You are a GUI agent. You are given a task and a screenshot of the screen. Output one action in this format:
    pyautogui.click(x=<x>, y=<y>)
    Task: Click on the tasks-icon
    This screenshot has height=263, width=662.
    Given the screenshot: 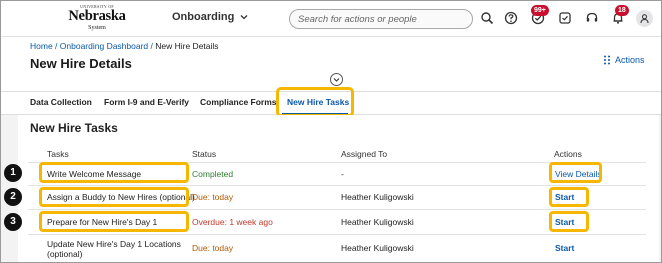 What is the action you would take?
    pyautogui.click(x=565, y=18)
    